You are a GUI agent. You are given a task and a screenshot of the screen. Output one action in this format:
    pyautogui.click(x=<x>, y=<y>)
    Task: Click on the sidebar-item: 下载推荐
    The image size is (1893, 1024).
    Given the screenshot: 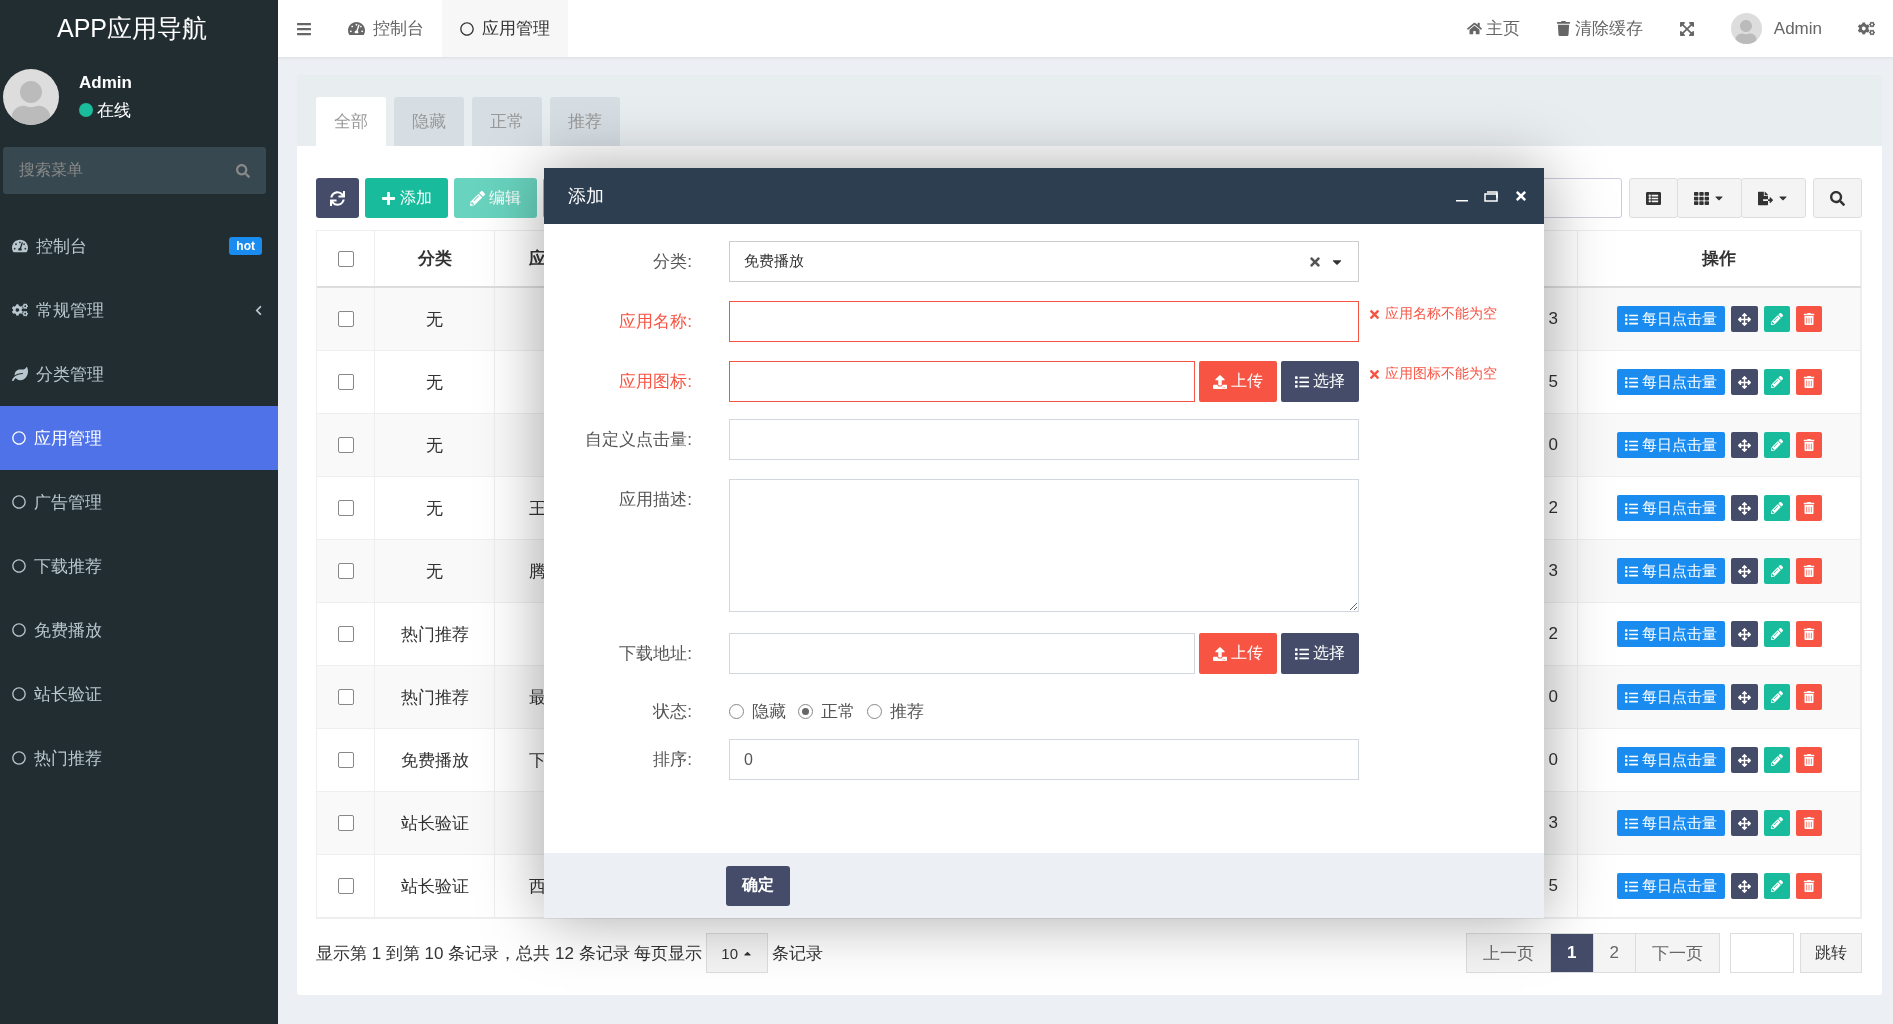 What is the action you would take?
    pyautogui.click(x=139, y=566)
    